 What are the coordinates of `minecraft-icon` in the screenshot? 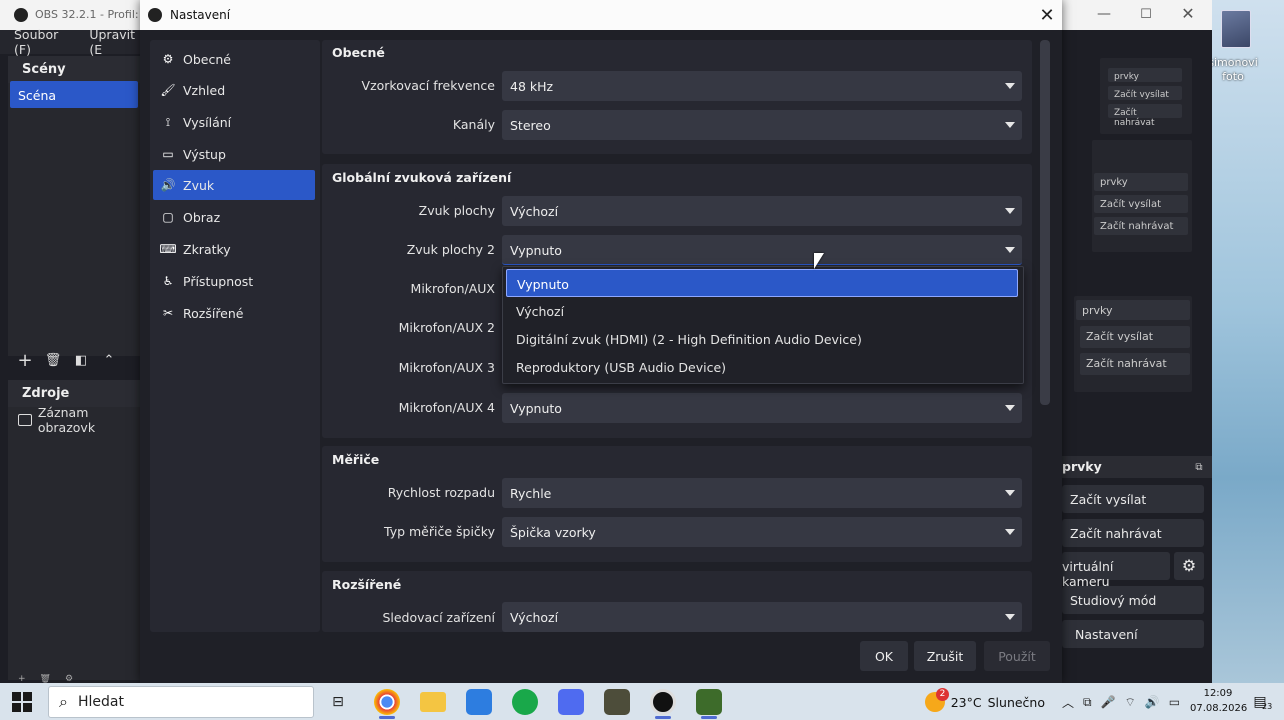 It's located at (617, 702).